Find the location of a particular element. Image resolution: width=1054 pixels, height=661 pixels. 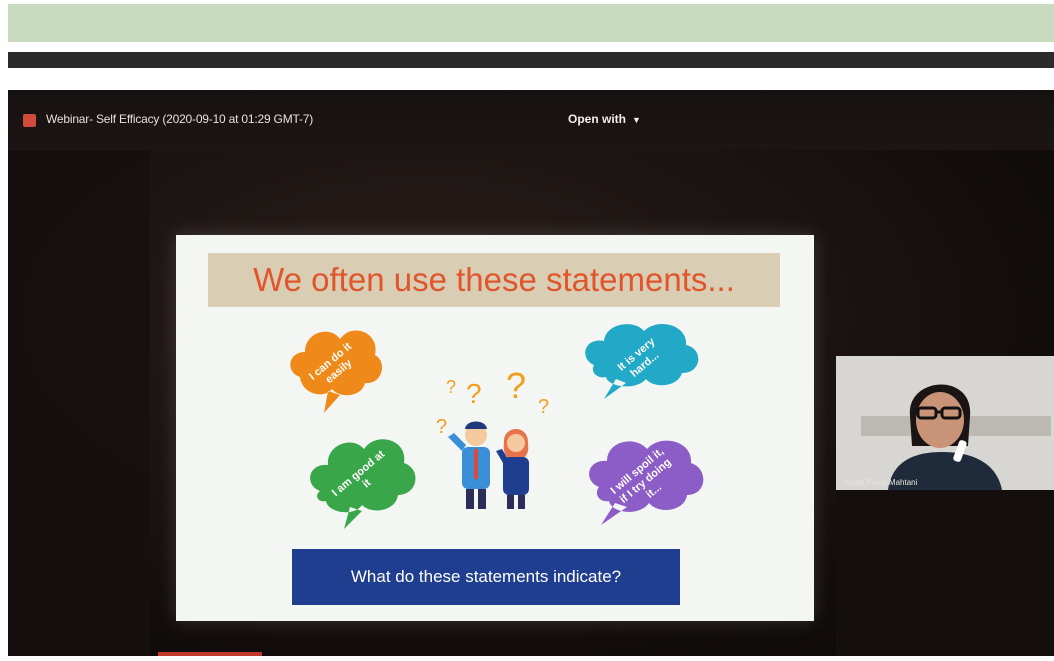

speech-bubble-green: I am good at it is located at coordinates (363, 479).